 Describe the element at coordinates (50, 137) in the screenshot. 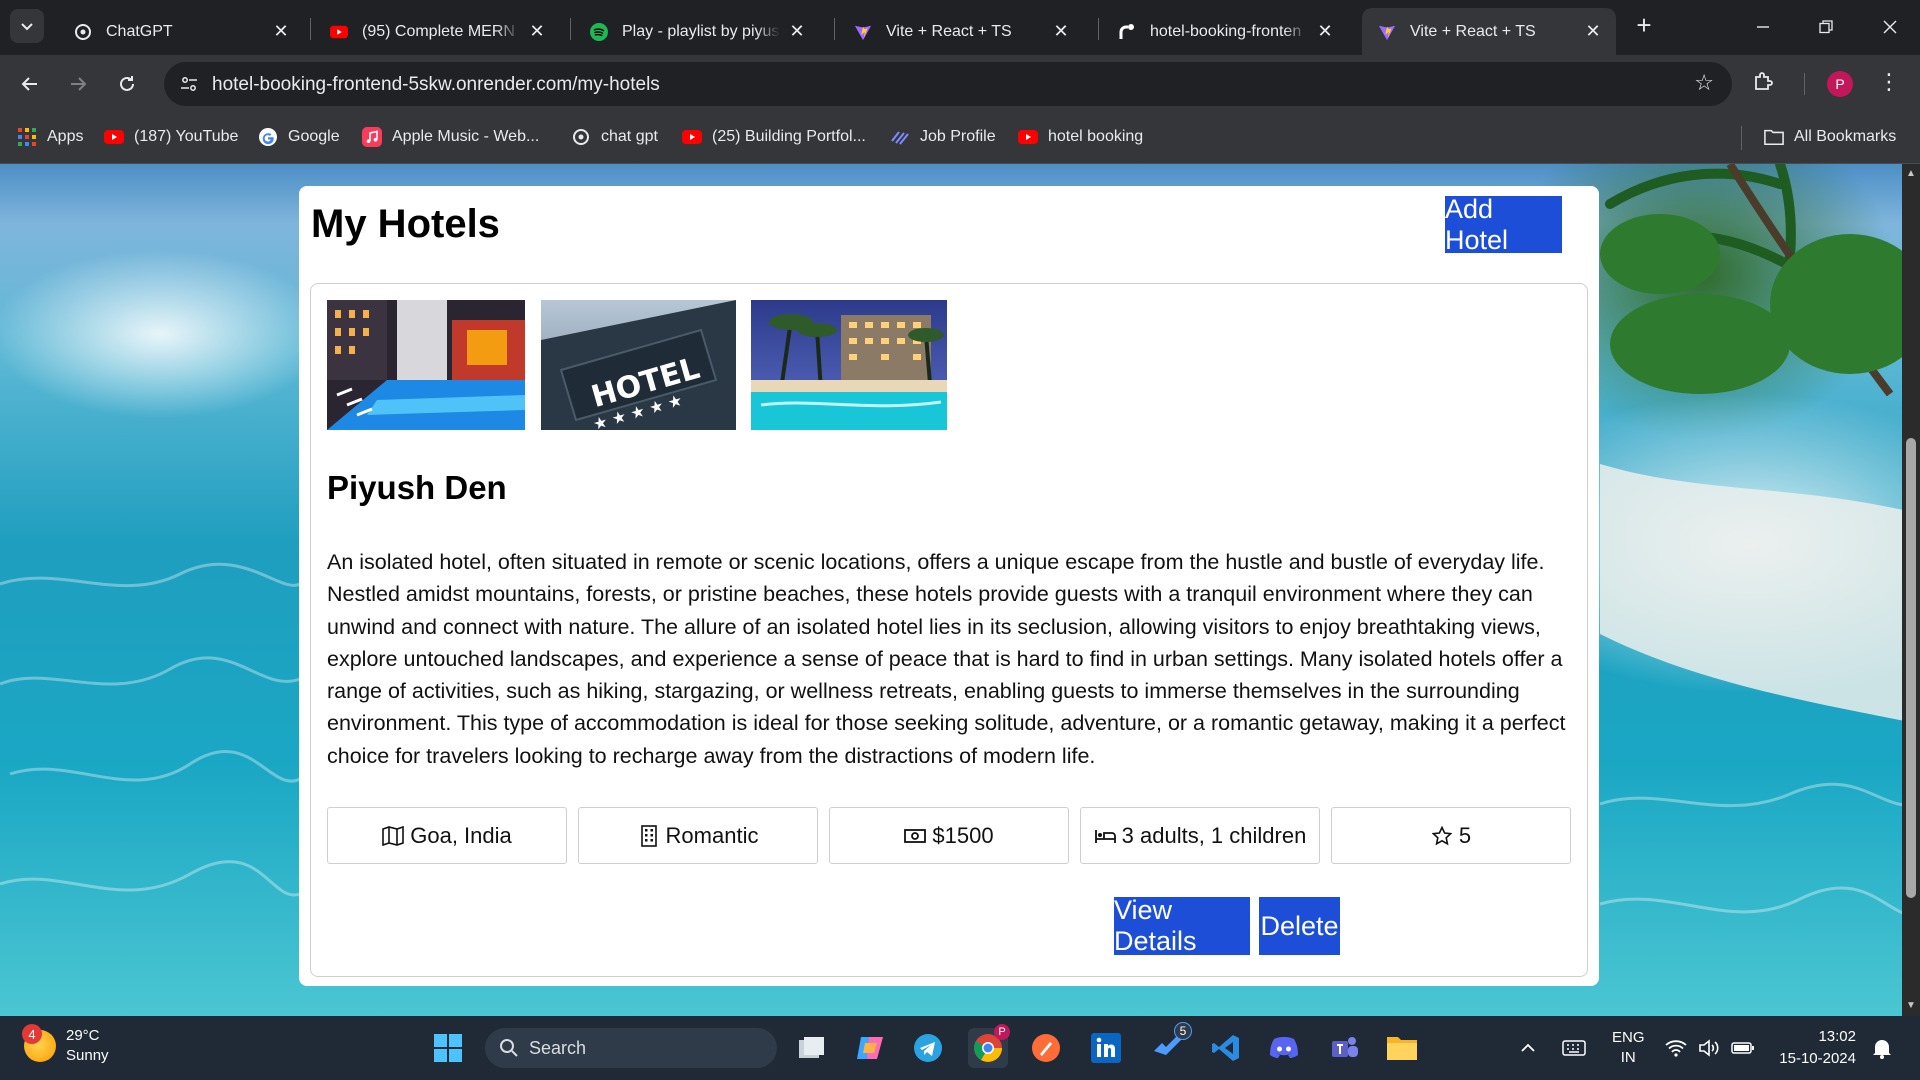

I see `bookmark-apps: Apps` at that location.